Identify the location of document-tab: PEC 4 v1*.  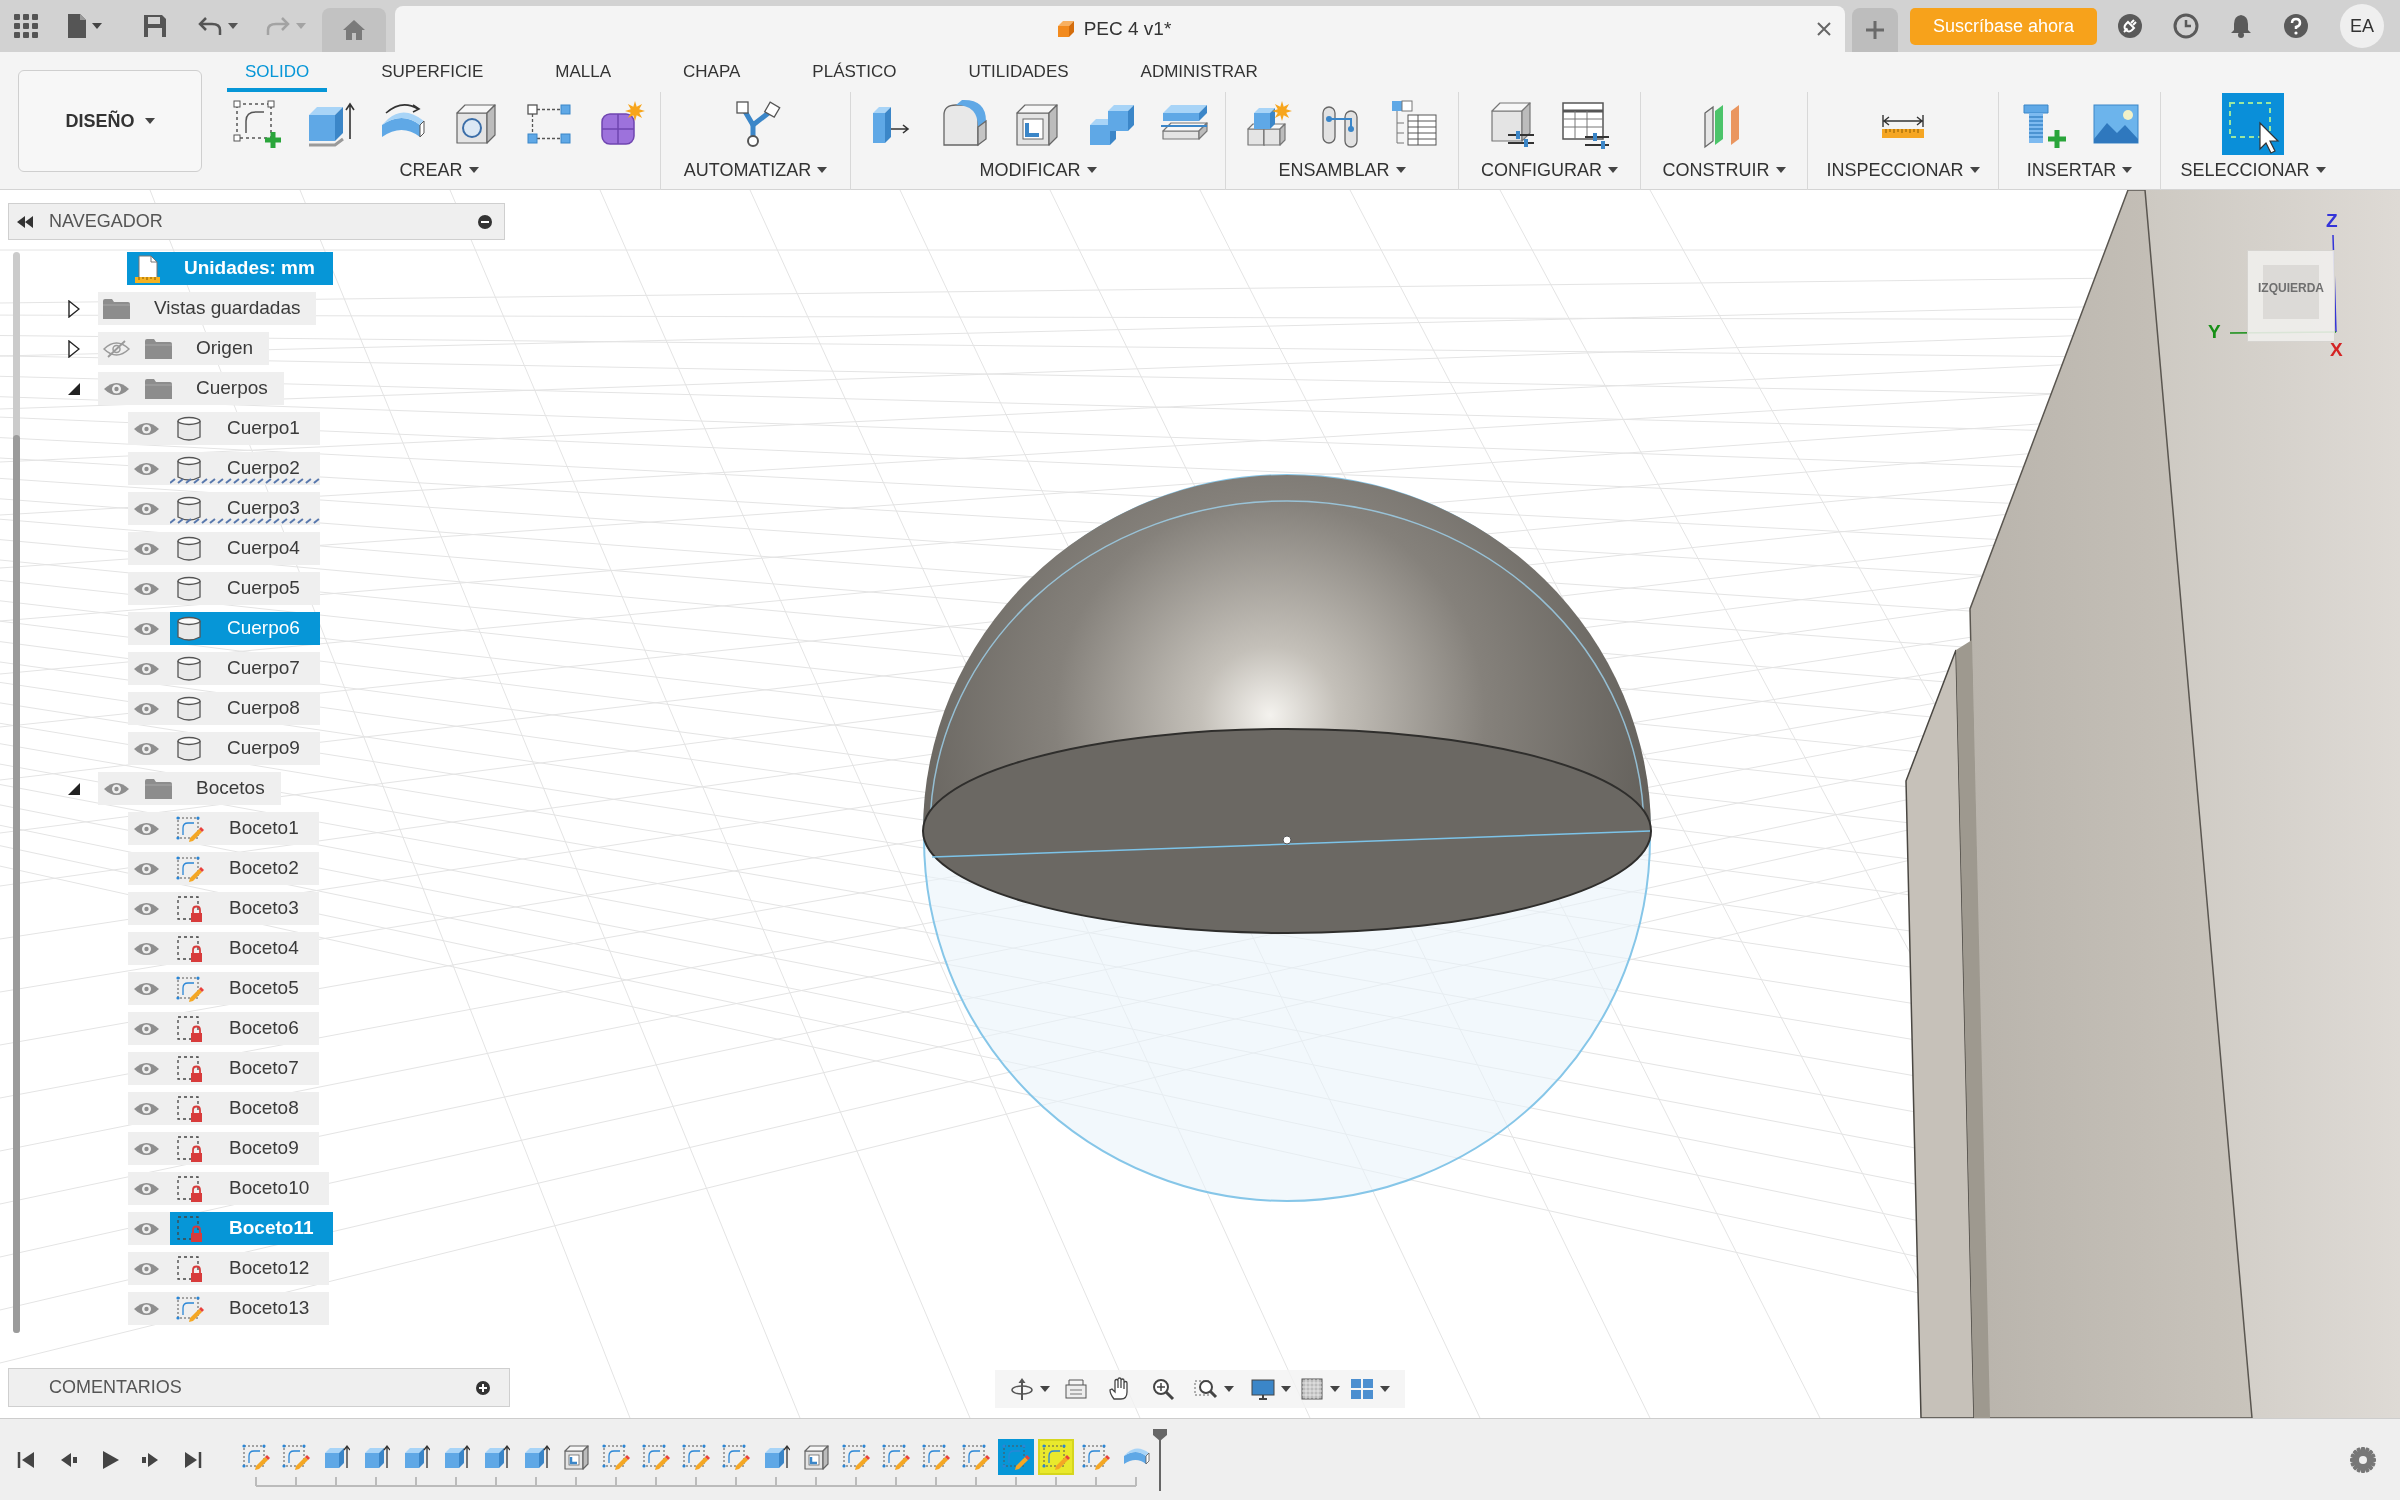
(1120, 29).